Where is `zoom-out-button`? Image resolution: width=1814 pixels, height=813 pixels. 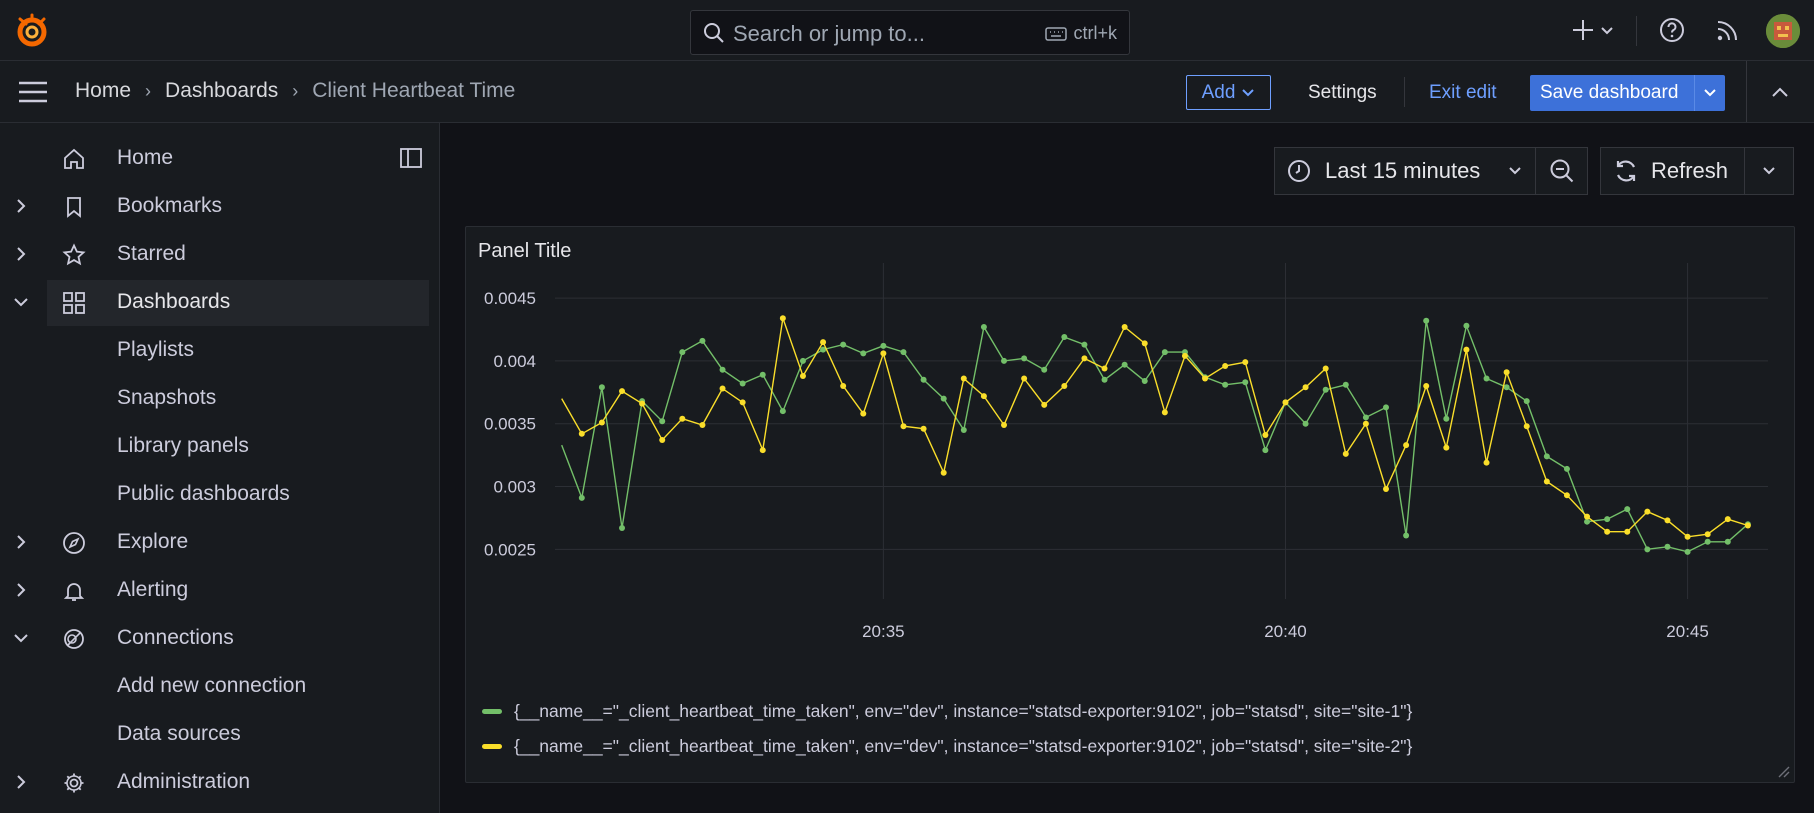 zoom-out-button is located at coordinates (1562, 171).